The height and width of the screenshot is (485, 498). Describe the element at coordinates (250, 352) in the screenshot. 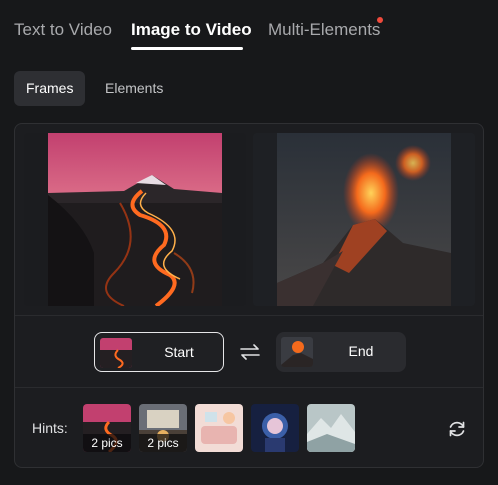

I see `swap-arrows-icon` at that location.